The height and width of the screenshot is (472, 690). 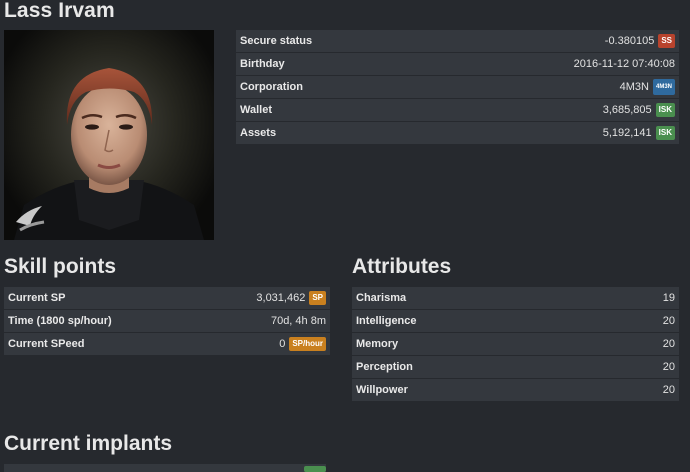 I want to click on attribute-label: Perception, so click(x=384, y=367).